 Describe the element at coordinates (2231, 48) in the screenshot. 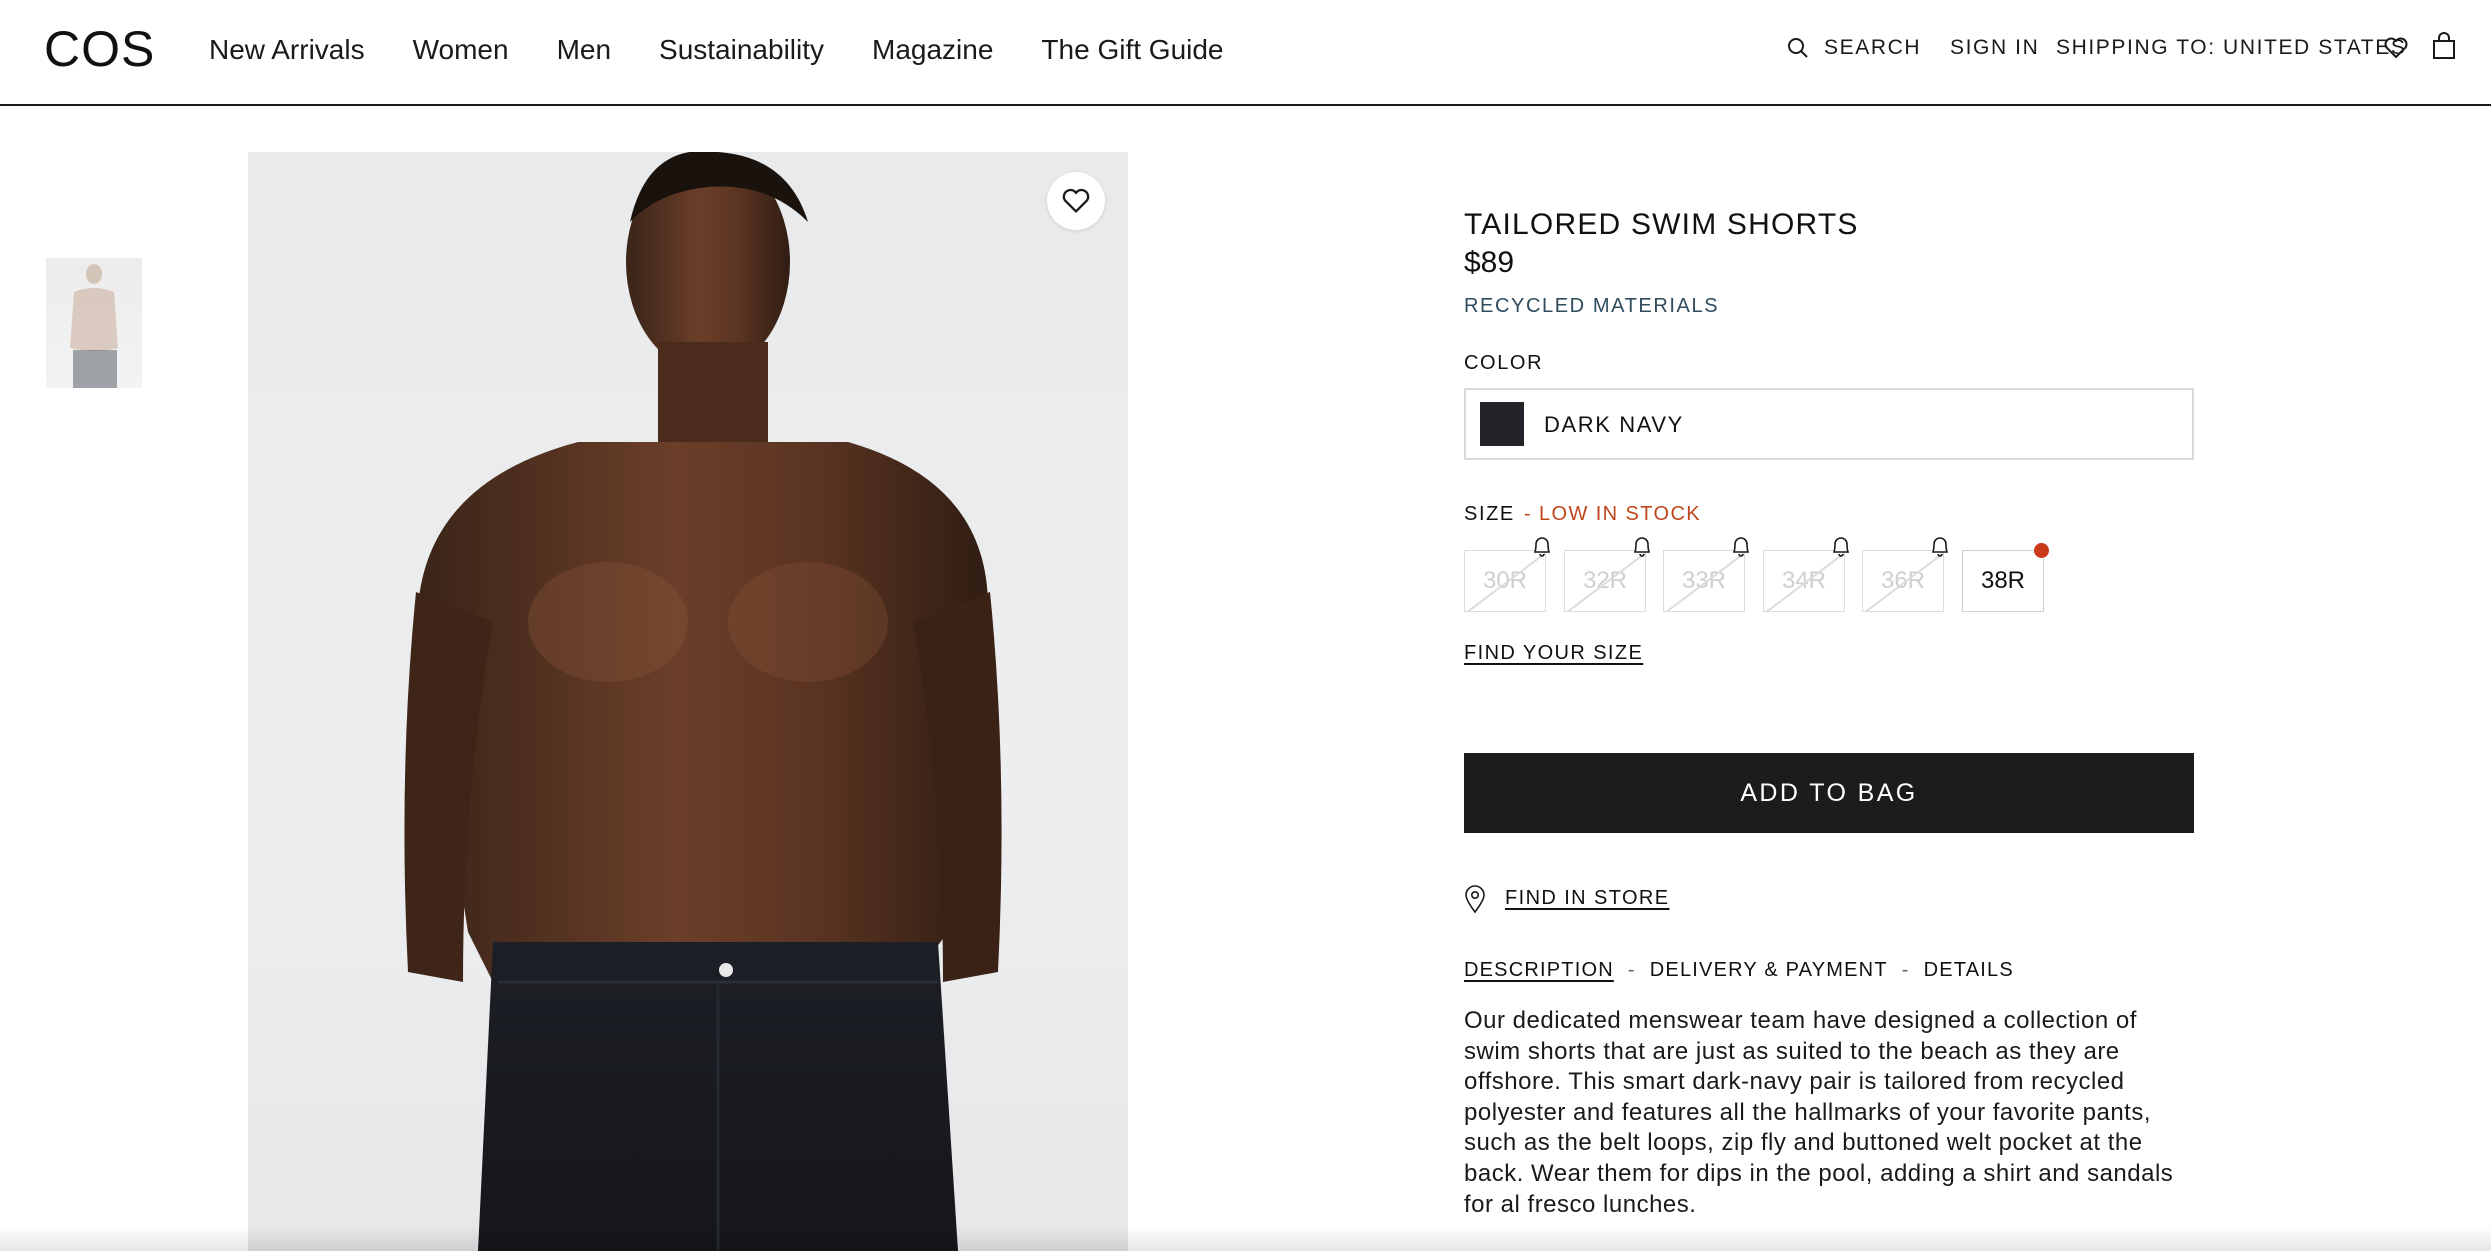

I see `shipping-country-link: SHIPPING TO: UNITED STATES` at that location.